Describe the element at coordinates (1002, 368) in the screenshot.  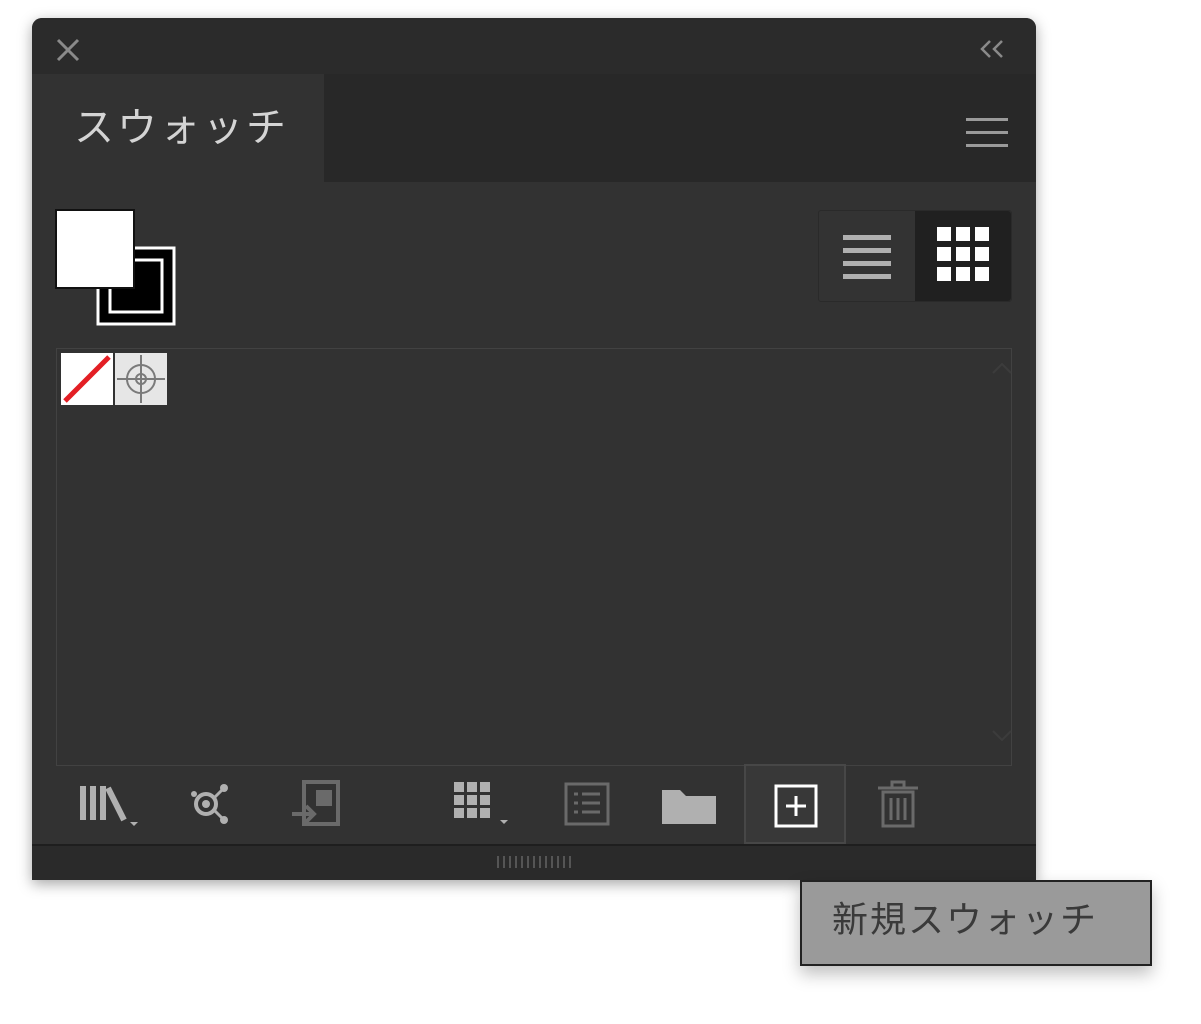
I see `scroll-up-icon` at that location.